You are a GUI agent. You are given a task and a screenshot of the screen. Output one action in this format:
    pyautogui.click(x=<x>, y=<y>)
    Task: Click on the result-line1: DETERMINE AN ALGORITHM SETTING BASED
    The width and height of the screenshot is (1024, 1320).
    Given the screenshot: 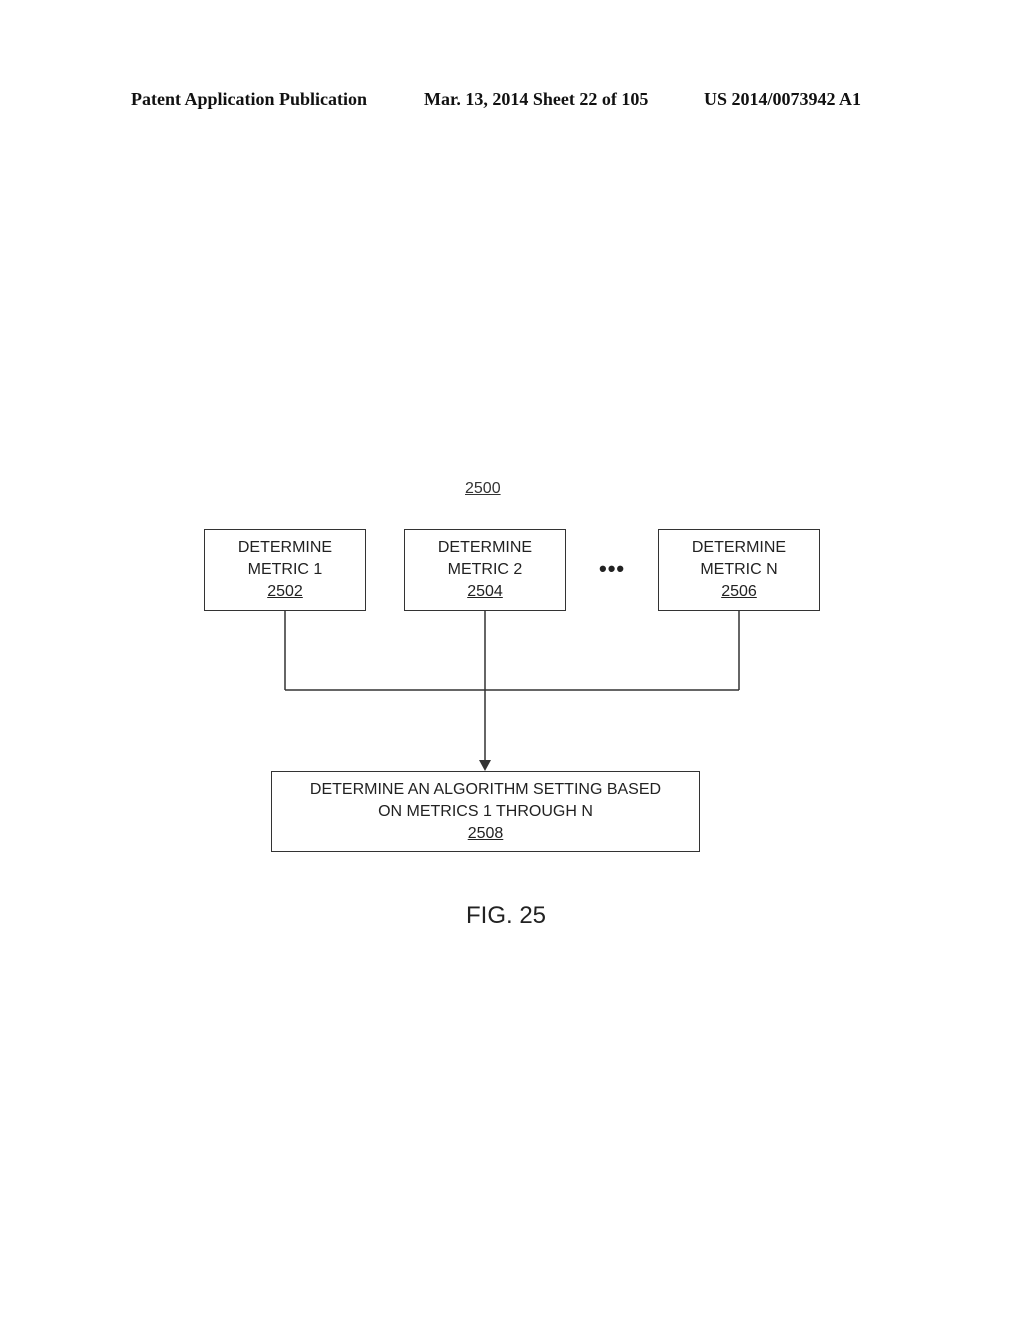 What is the action you would take?
    pyautogui.click(x=485, y=789)
    